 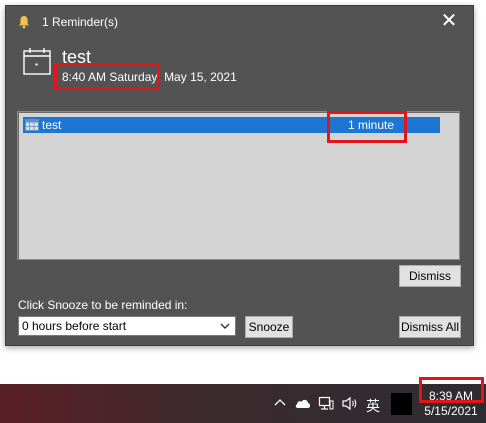 What do you see at coordinates (80, 22) in the screenshot?
I see `window-title: 1 Reminder(s)` at bounding box center [80, 22].